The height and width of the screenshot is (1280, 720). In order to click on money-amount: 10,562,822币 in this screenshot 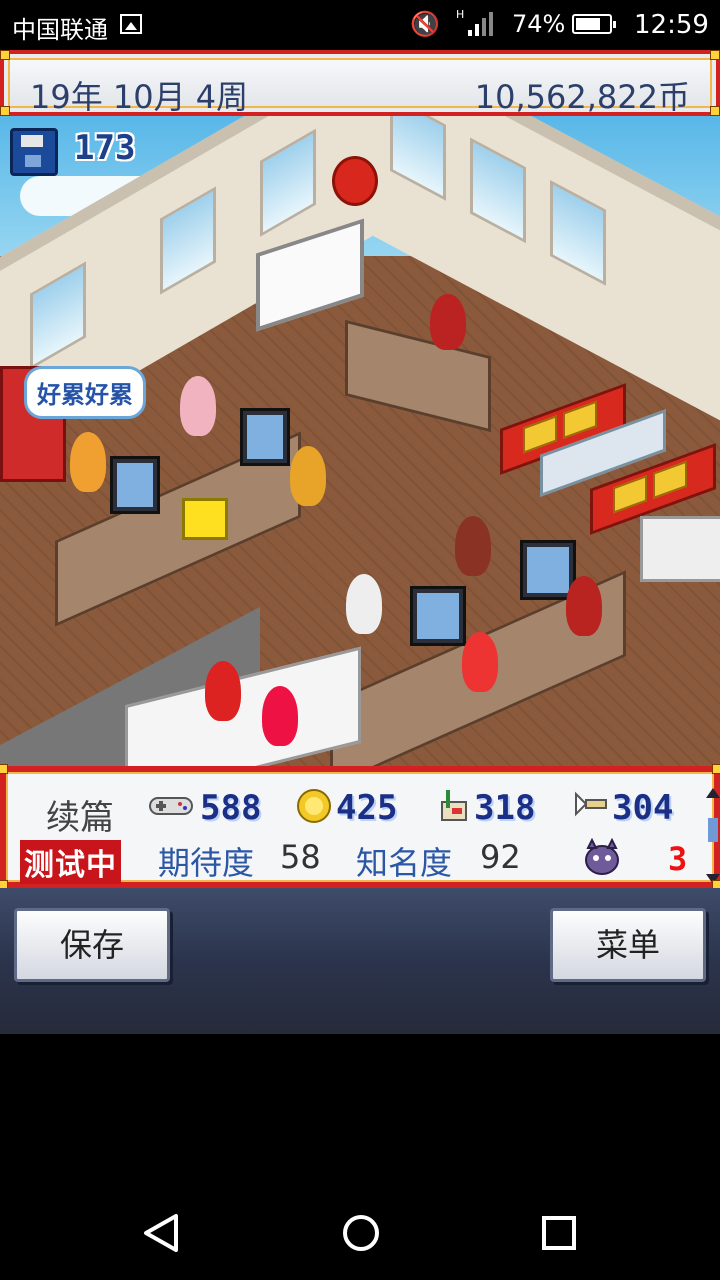, I will do `click(582, 97)`.